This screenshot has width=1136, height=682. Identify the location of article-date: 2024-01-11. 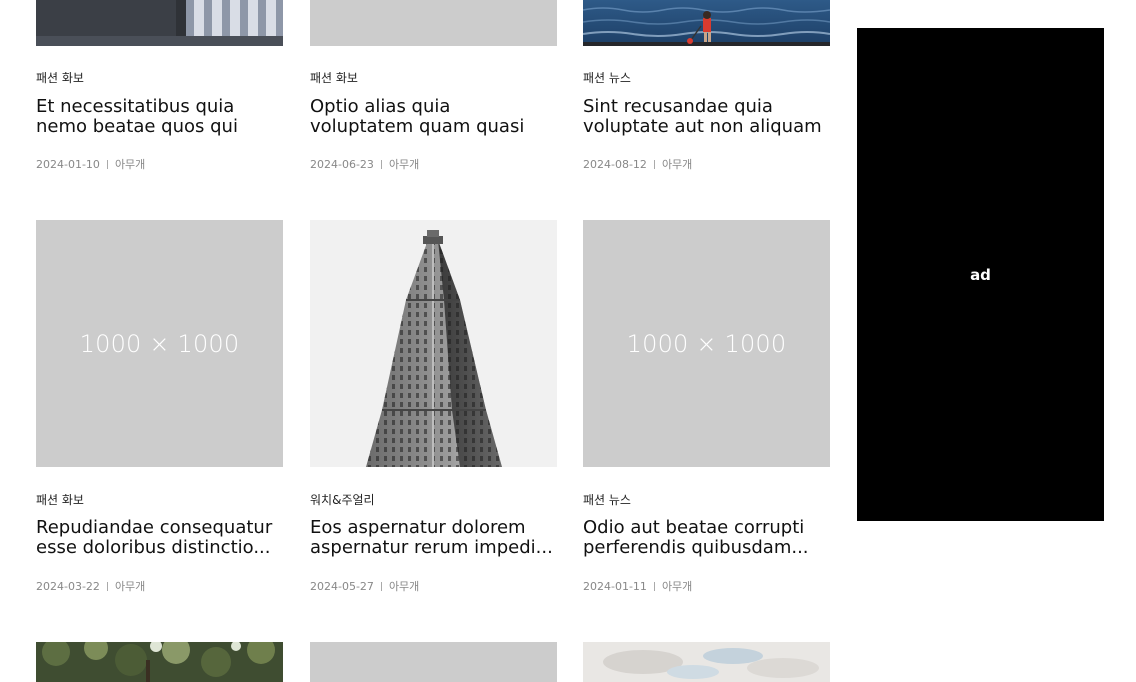
(615, 586).